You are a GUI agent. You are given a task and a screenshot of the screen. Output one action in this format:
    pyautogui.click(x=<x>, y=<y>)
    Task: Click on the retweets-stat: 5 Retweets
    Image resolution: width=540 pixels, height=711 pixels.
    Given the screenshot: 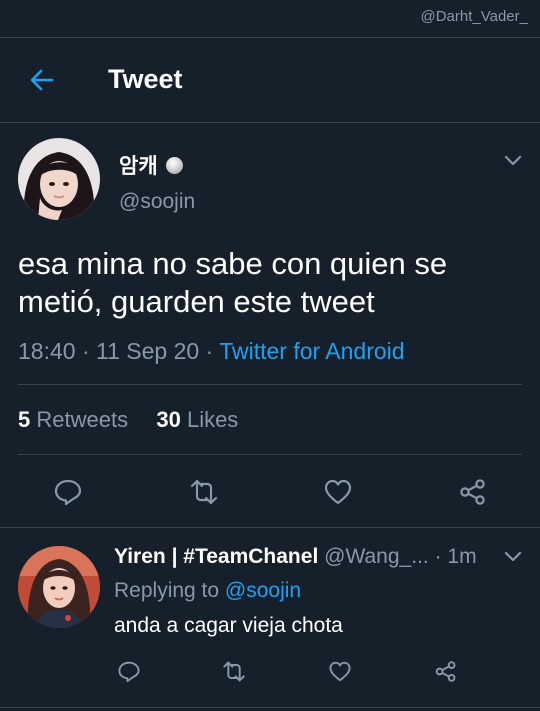 What is the action you would take?
    pyautogui.click(x=73, y=419)
    